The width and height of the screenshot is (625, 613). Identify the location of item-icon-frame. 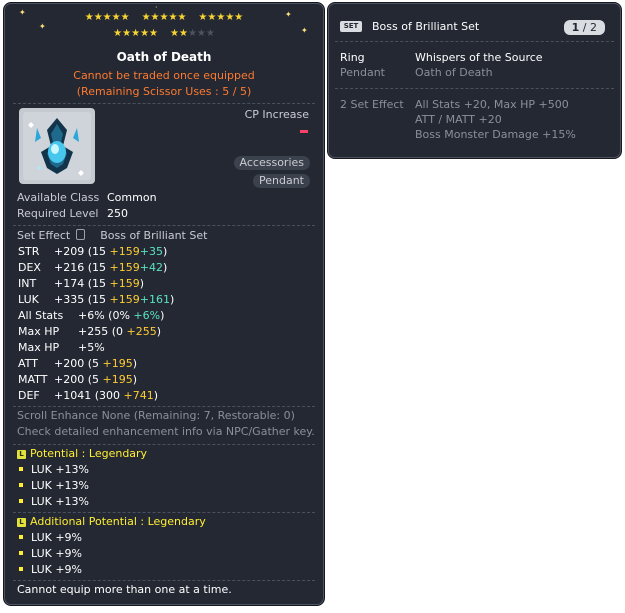
(57, 146).